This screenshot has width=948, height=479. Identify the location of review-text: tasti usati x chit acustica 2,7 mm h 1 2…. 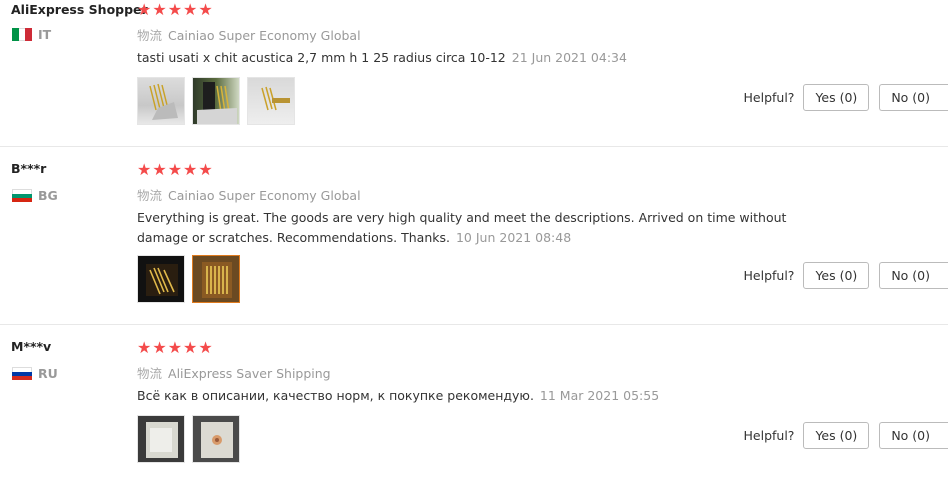
(487, 58).